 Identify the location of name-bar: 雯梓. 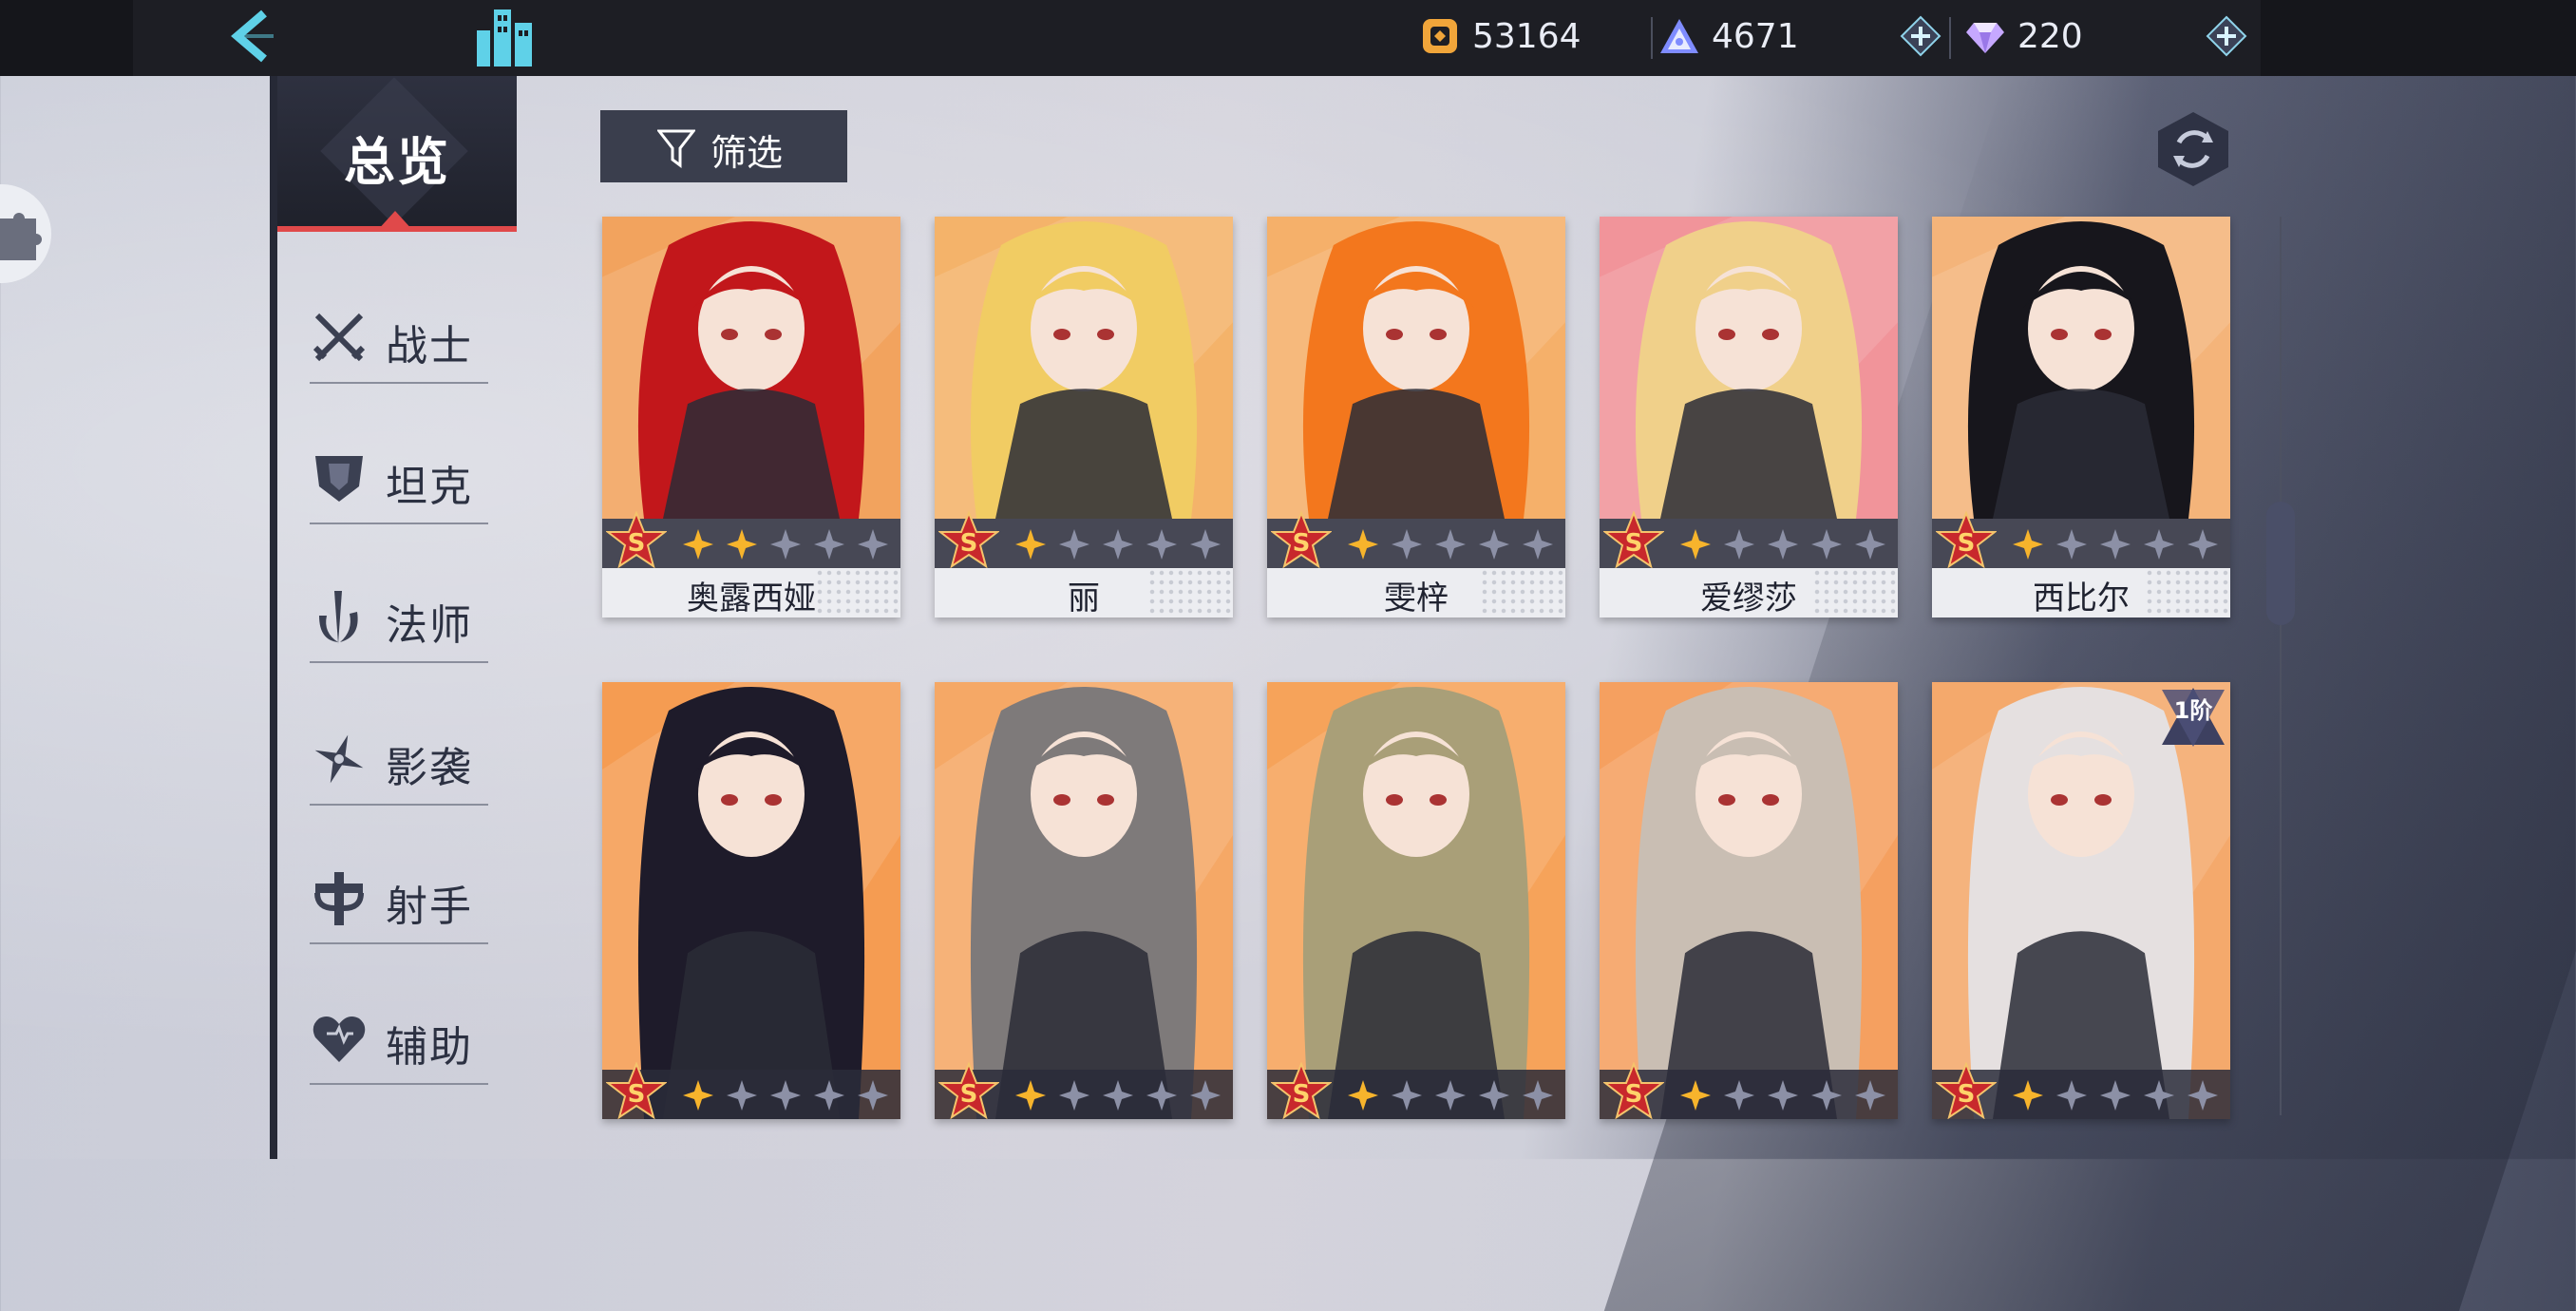
(1416, 593).